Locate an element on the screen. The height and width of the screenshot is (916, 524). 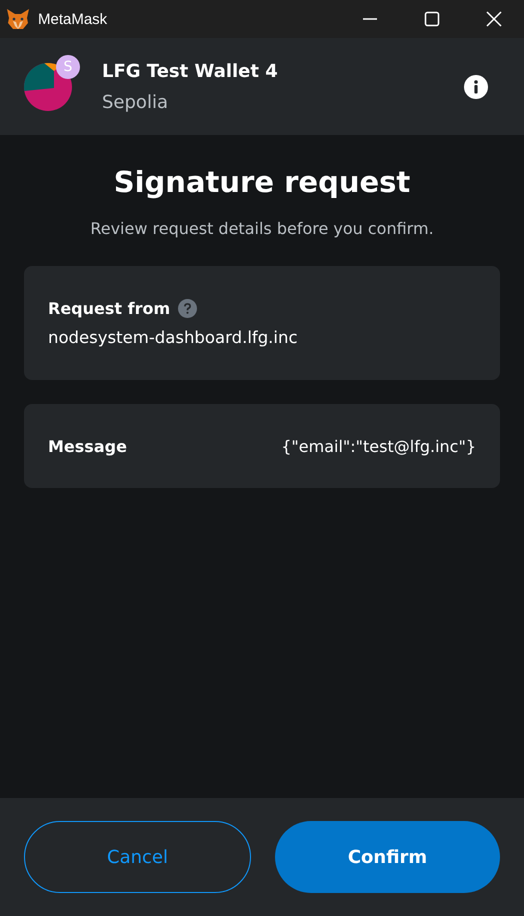
close-icon is located at coordinates (494, 19).